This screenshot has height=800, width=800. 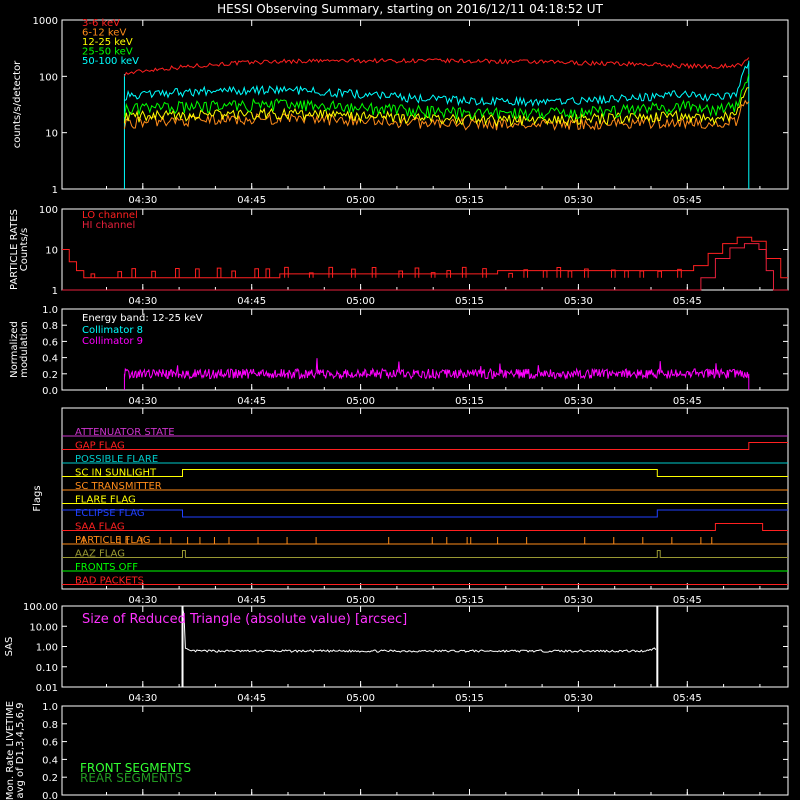 I want to click on y-axis-label: Flags, so click(x=37, y=498).